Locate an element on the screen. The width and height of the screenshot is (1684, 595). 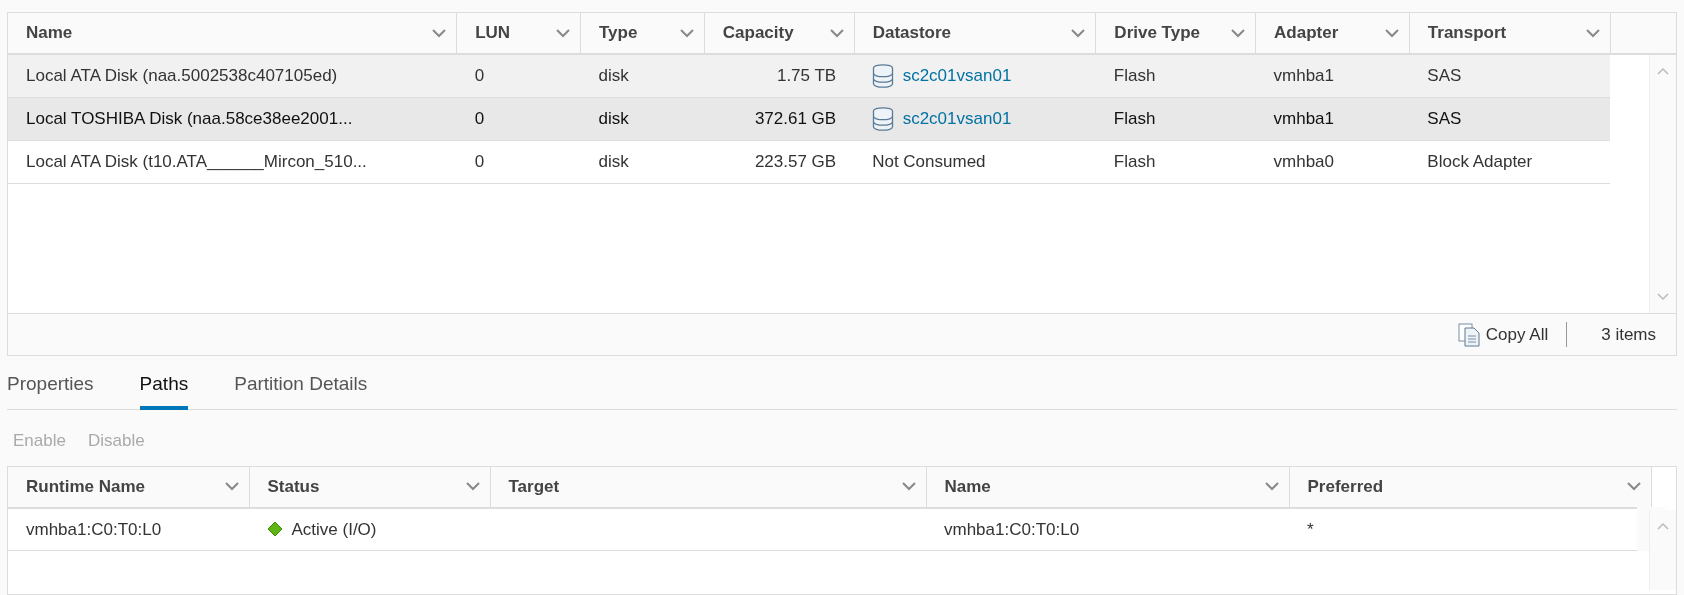
table-row: Local ATA Disk (naa.5002538c407105ed) 0 disk 1.75 TB sc2c01vsan01 Flash vmhba1 SAS is located at coordinates (842, 75).